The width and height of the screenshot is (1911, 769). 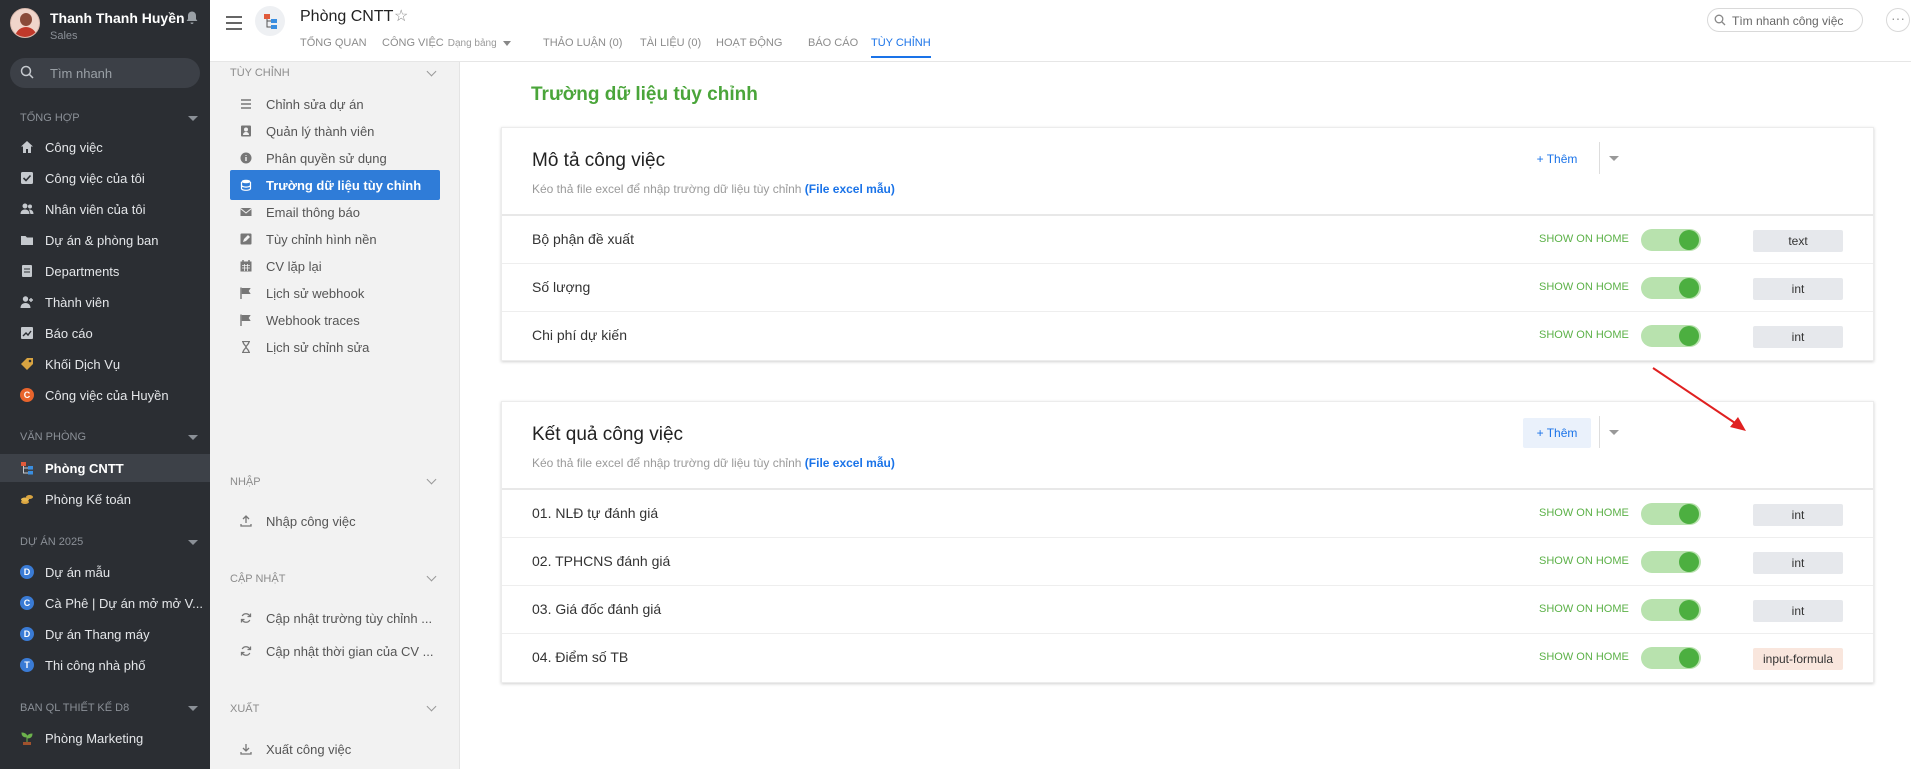 What do you see at coordinates (27, 178) in the screenshot?
I see `checkbox-icon` at bounding box center [27, 178].